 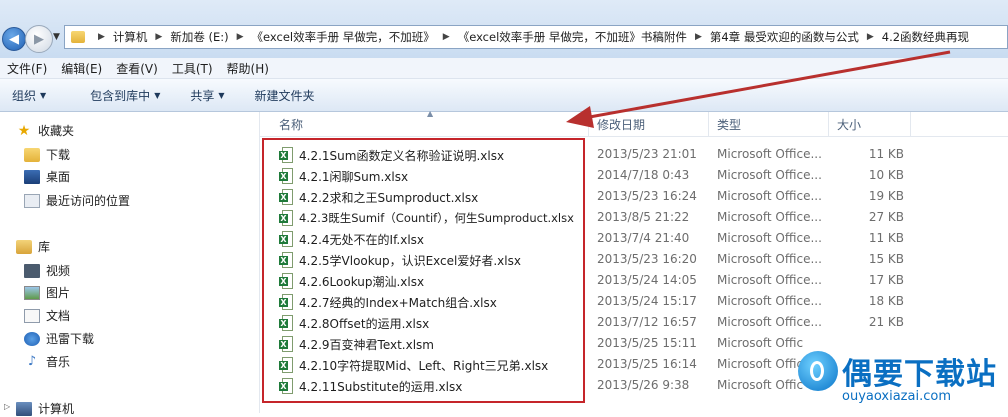 I want to click on xunlei-icon, so click(x=32, y=338).